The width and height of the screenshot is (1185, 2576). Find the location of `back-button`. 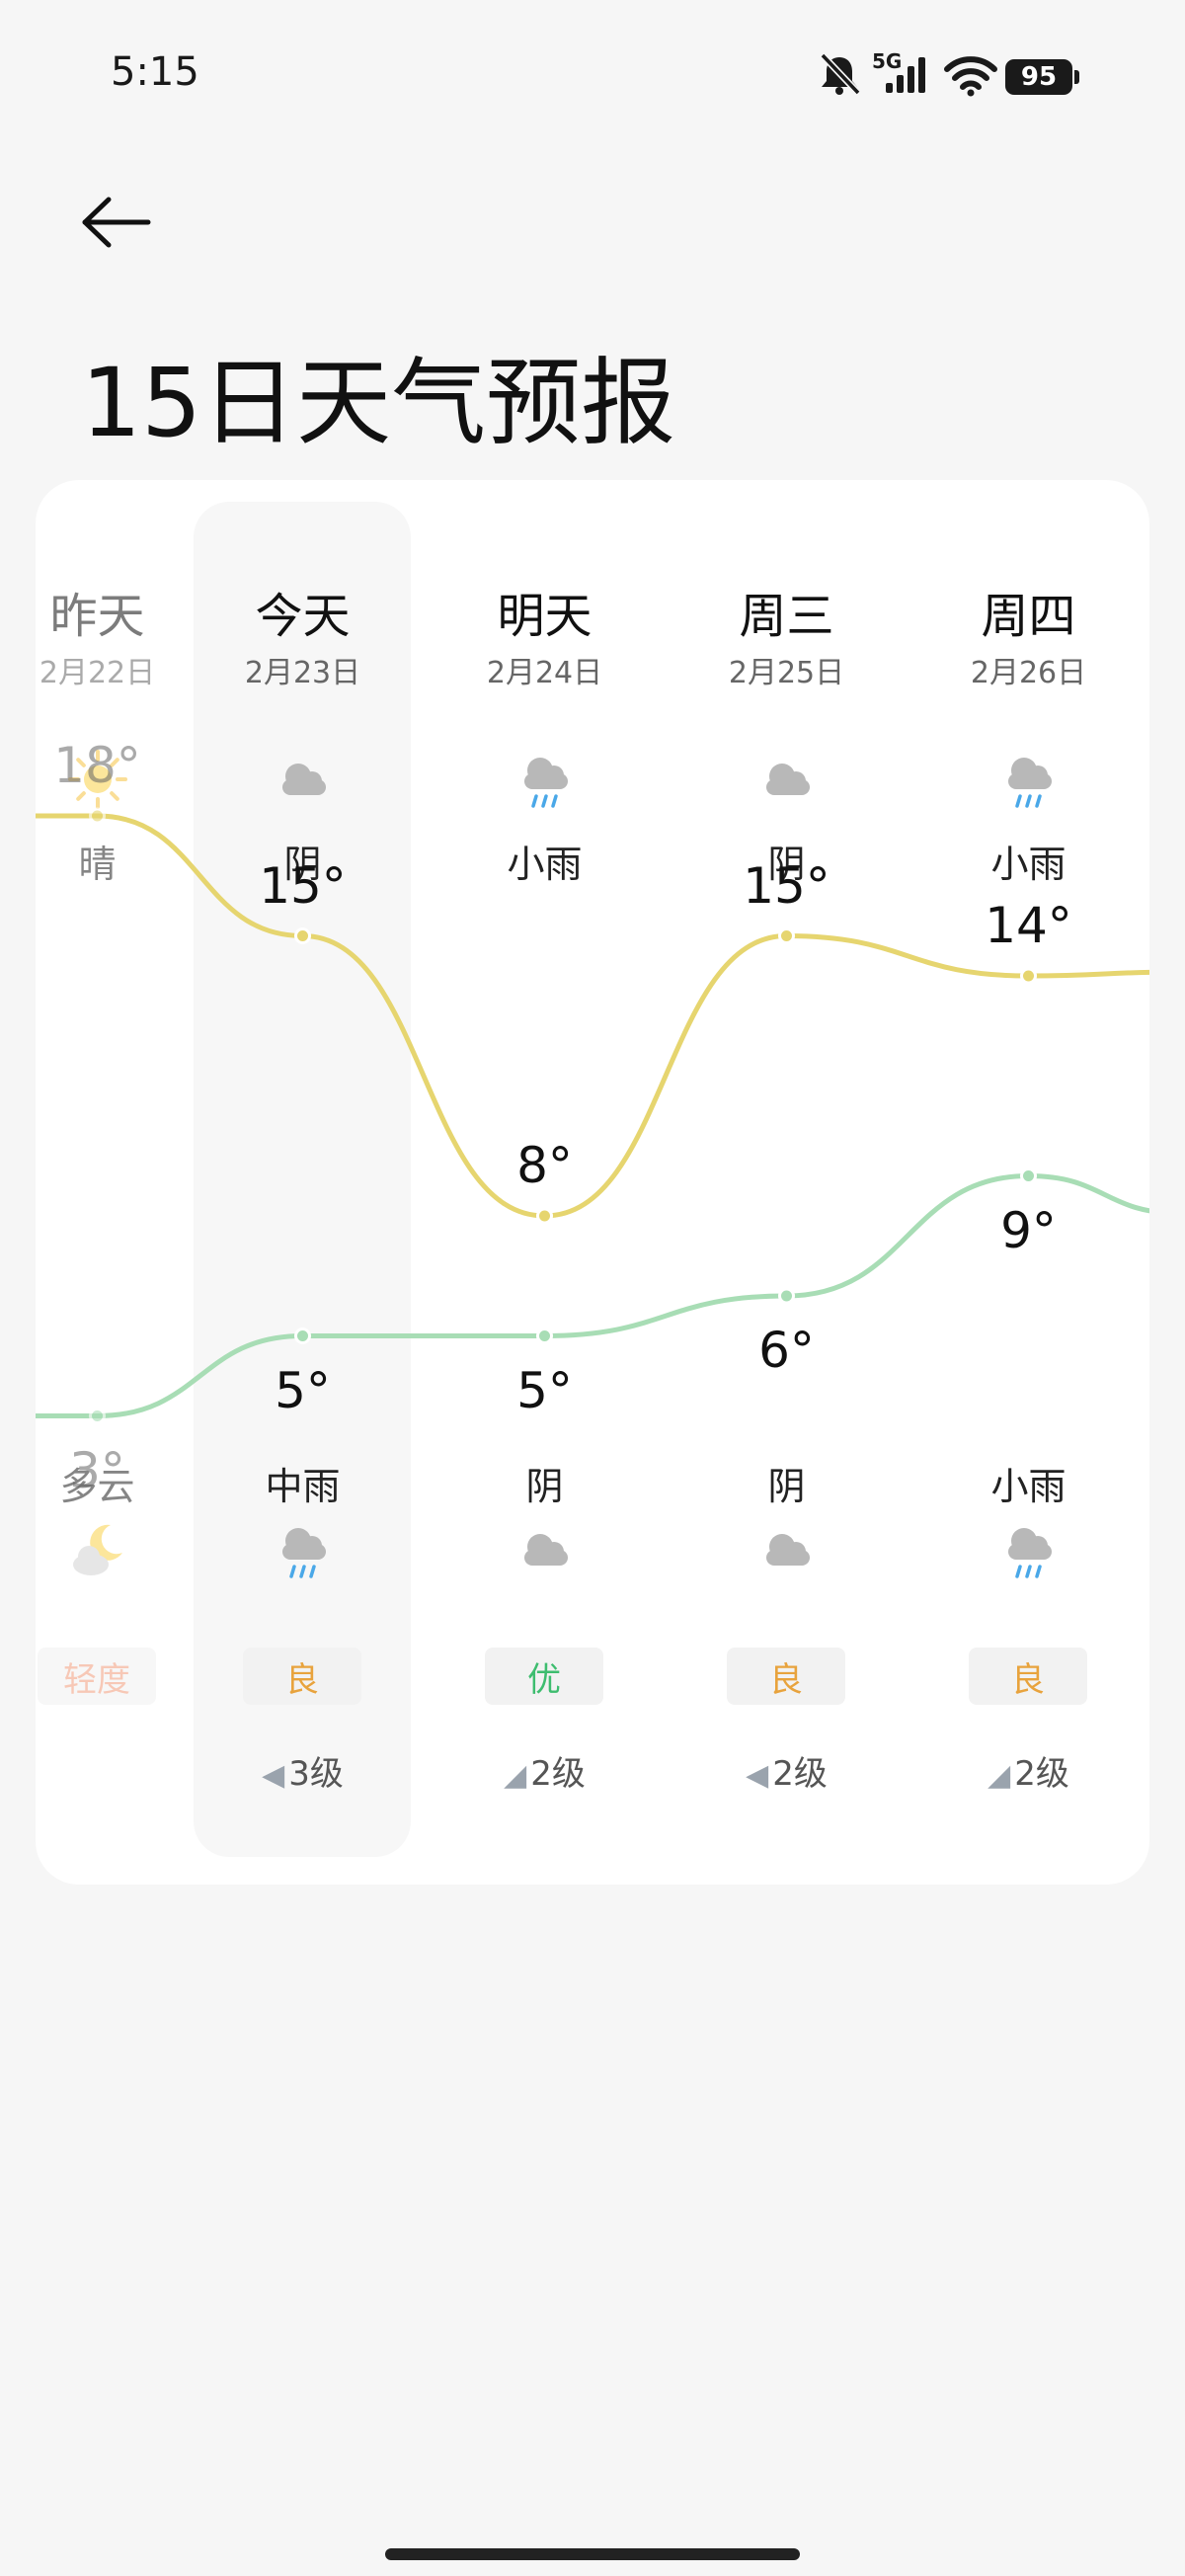

back-button is located at coordinates (117, 222).